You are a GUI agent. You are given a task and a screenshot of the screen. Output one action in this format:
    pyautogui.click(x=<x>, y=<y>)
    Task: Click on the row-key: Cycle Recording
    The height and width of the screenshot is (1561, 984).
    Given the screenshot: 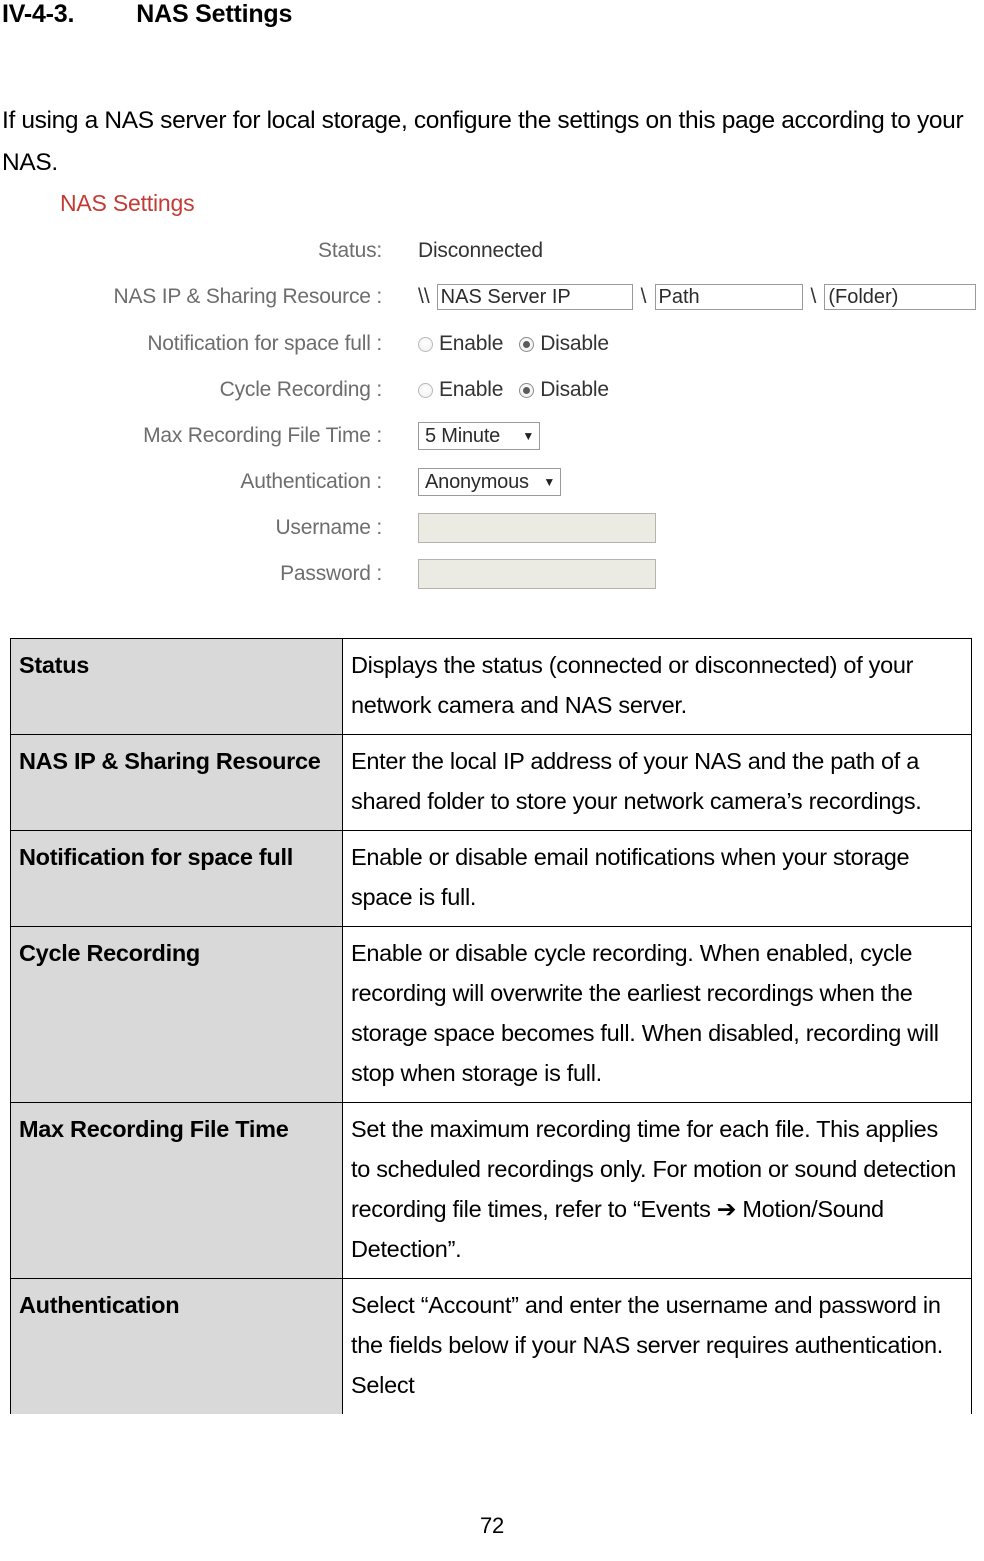 What is the action you would take?
    pyautogui.click(x=176, y=1014)
    